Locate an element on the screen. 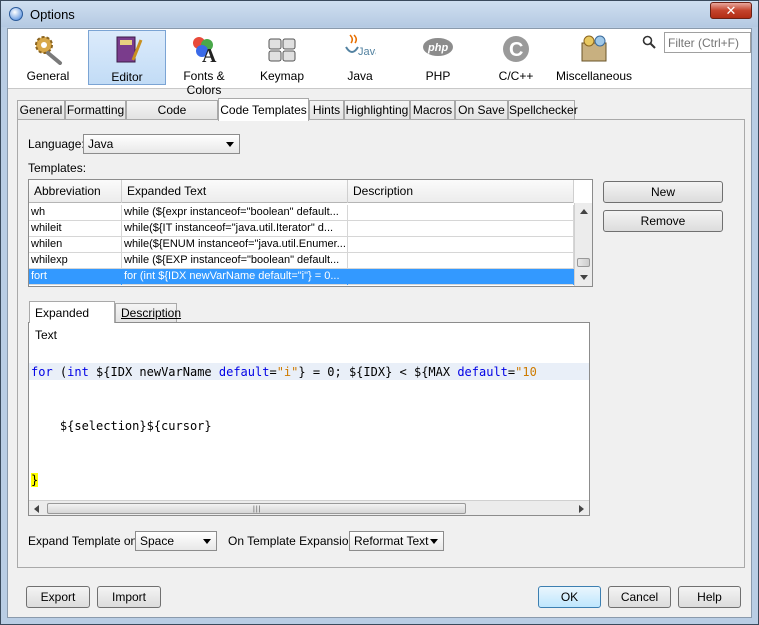 This screenshot has height=625, width=759. category-miscellaneous: Miscellaneous is located at coordinates (594, 57).